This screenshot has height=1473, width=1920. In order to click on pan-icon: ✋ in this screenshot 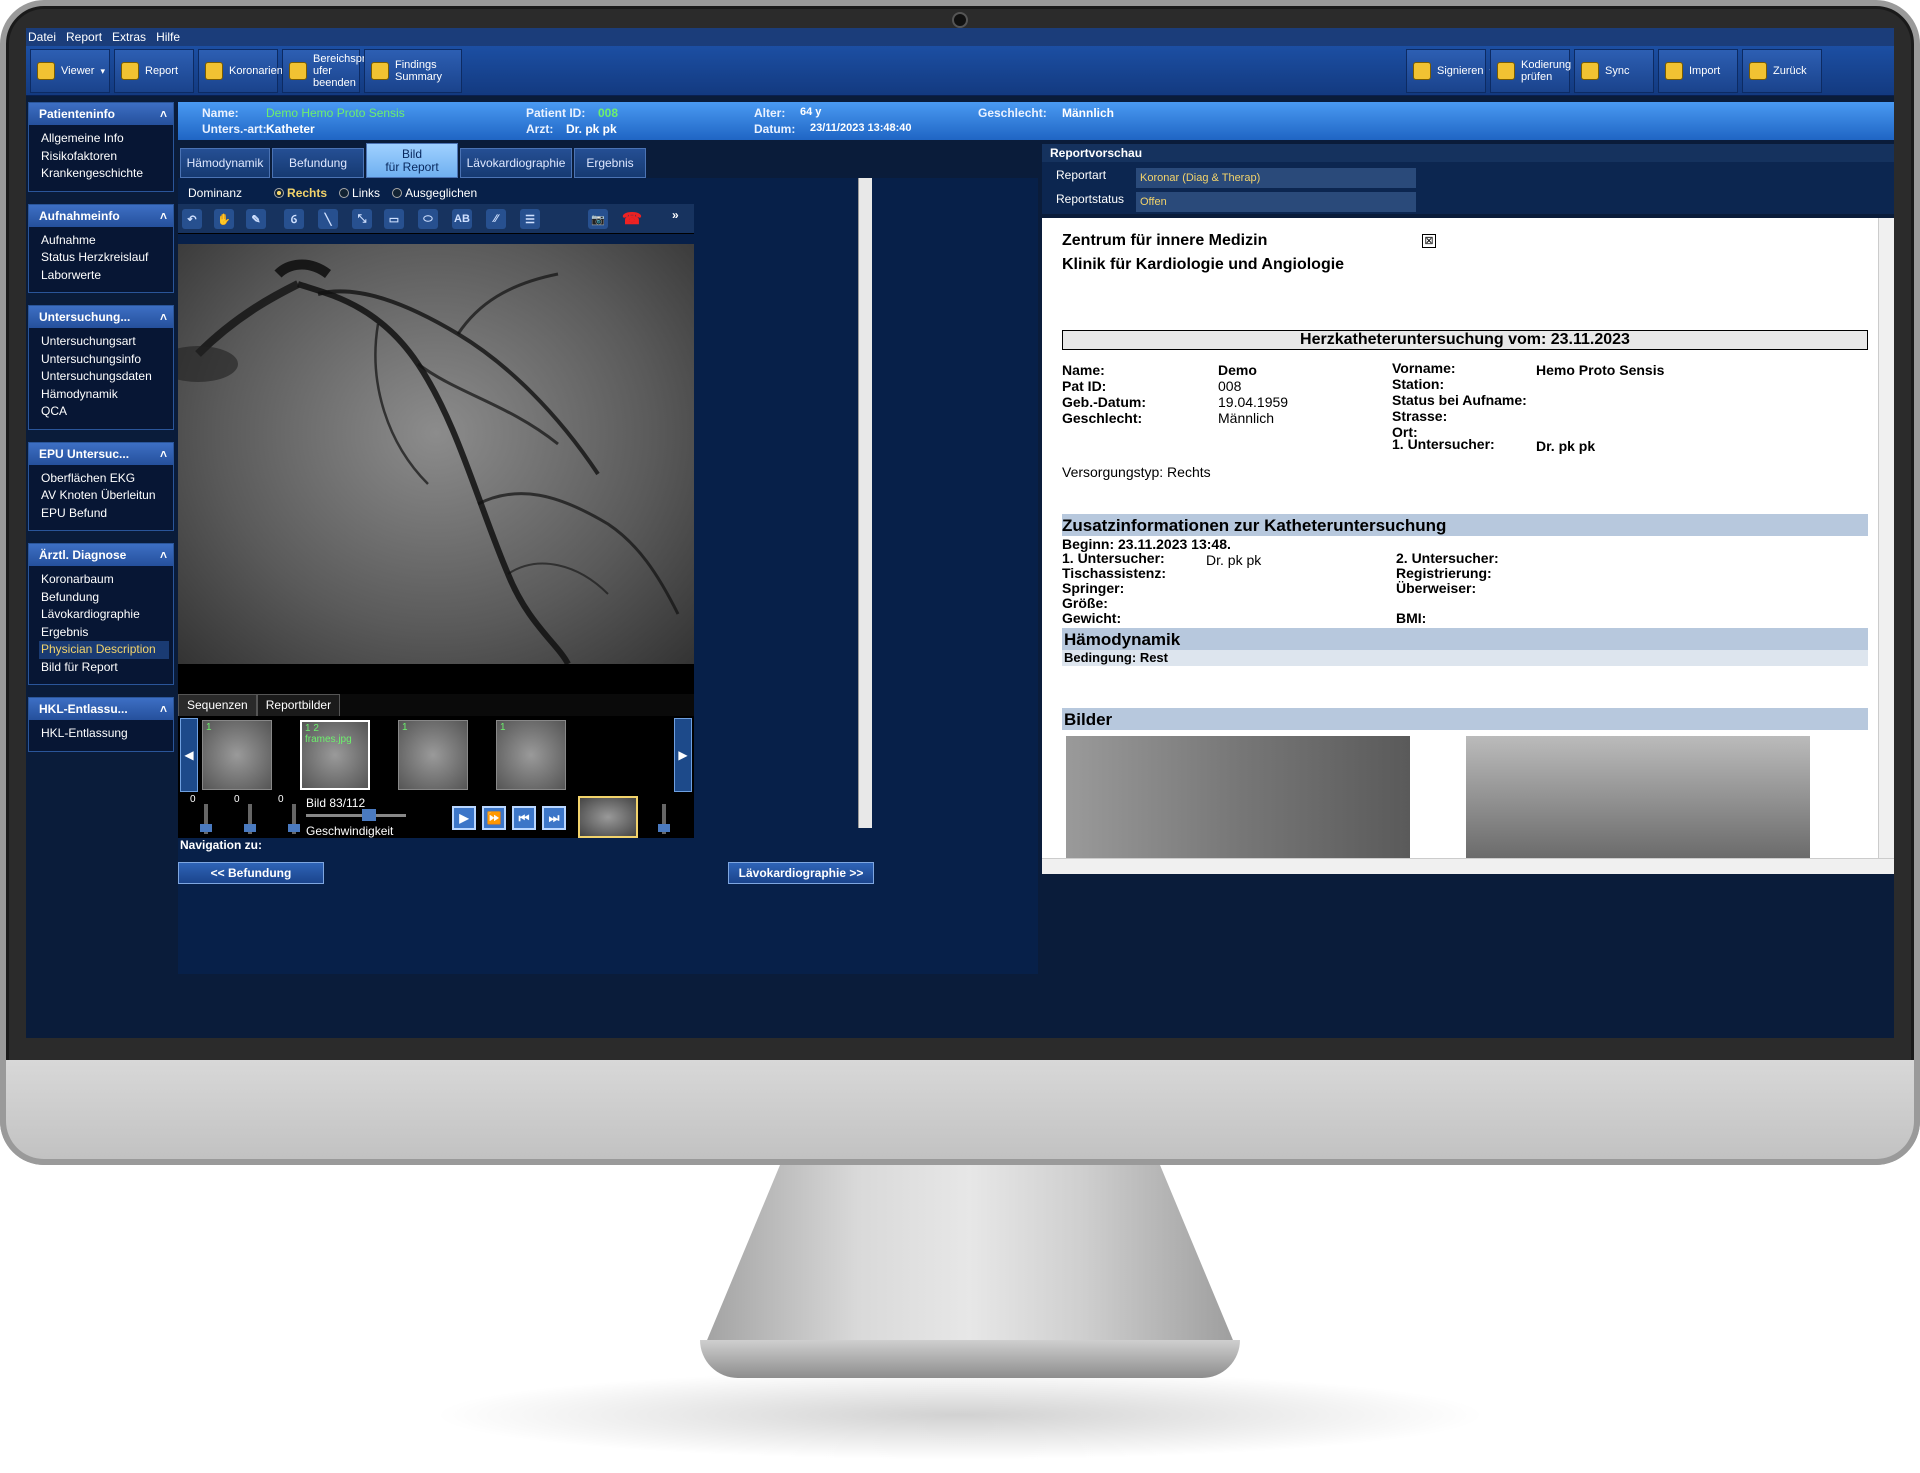, I will do `click(224, 219)`.